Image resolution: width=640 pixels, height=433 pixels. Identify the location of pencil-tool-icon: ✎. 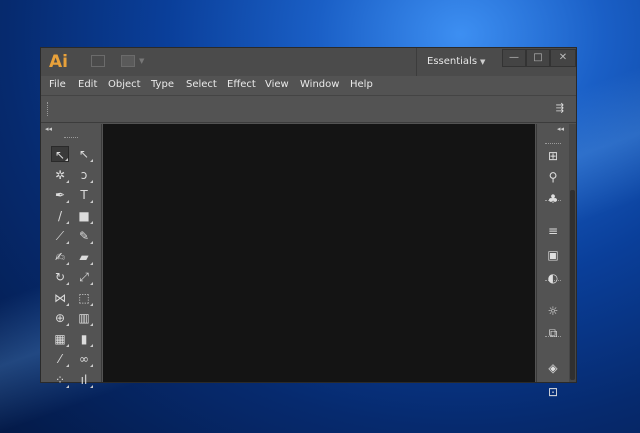
(84, 236).